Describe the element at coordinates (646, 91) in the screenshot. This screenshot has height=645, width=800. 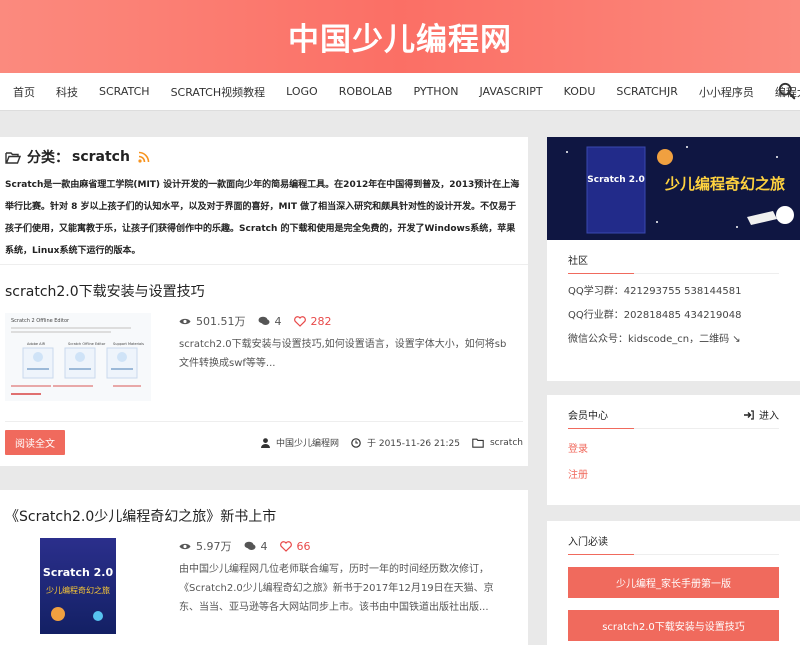
I see `nav-item-scratchjr: SCRATCHJR` at that location.